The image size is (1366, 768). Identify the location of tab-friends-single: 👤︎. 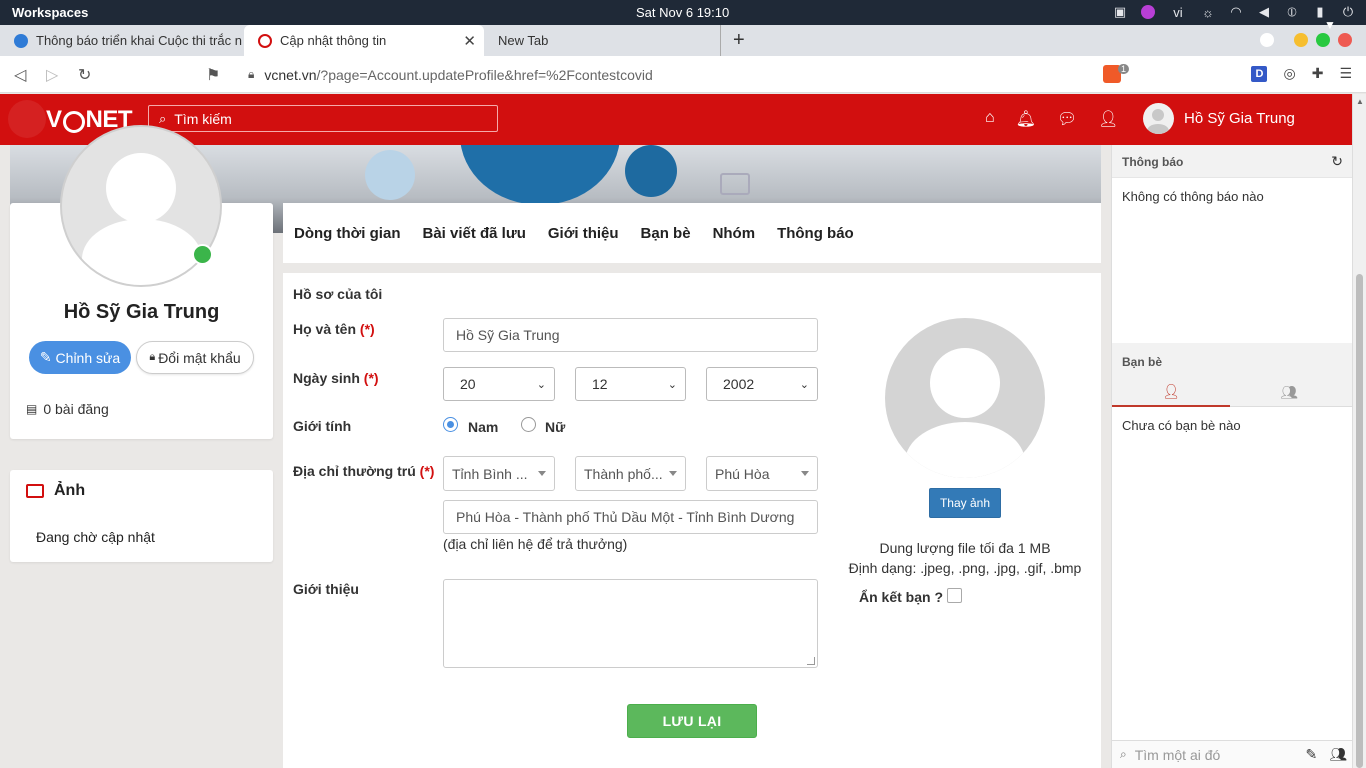
(1171, 392).